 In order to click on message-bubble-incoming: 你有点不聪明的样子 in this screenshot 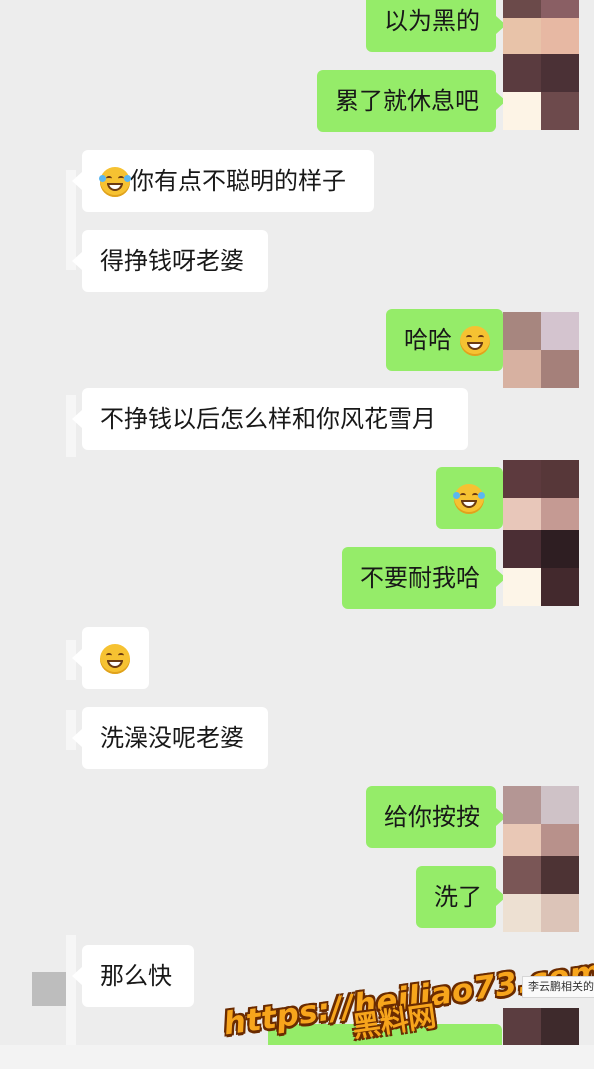, I will do `click(228, 181)`.